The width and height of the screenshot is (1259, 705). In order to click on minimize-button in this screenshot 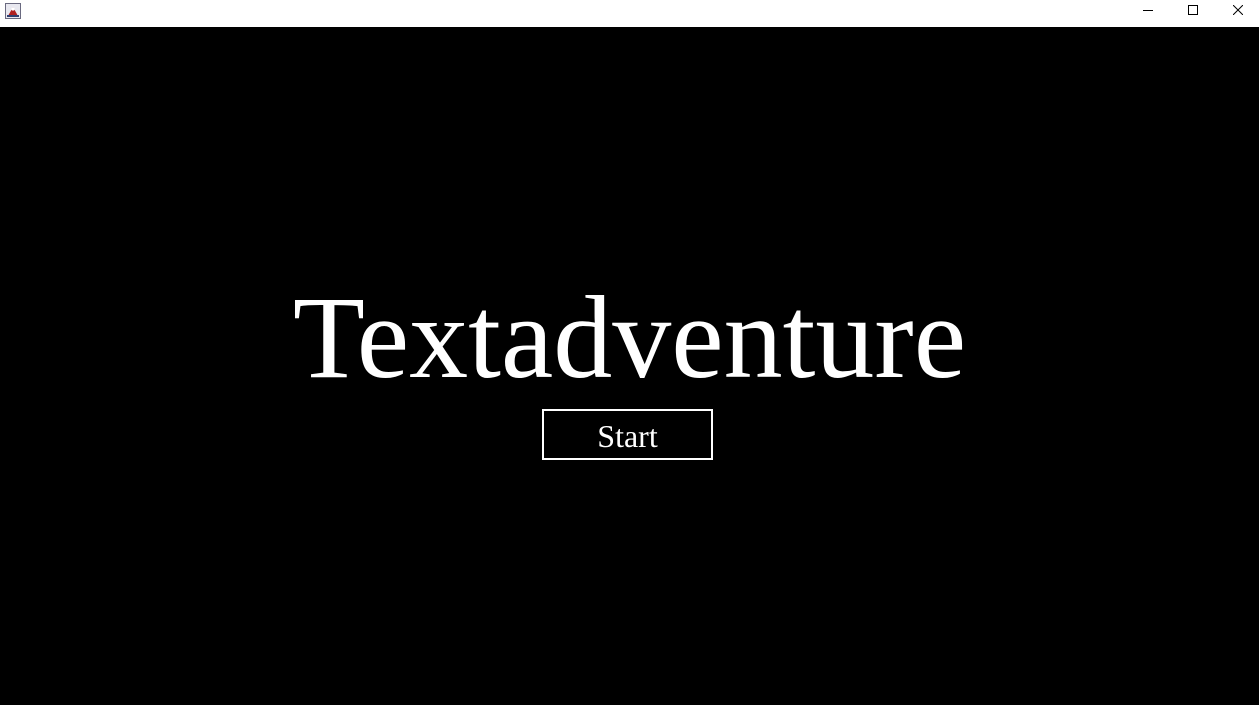, I will do `click(1147, 11)`.